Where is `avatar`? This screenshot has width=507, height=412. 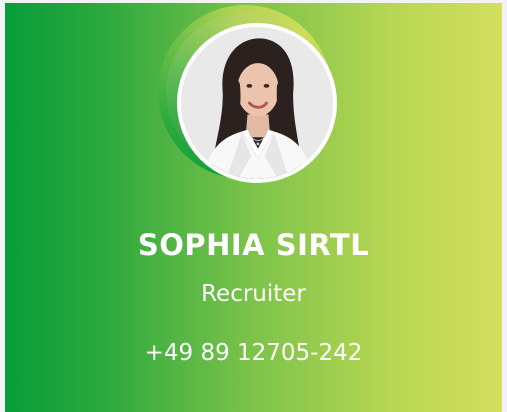 avatar is located at coordinates (257, 103).